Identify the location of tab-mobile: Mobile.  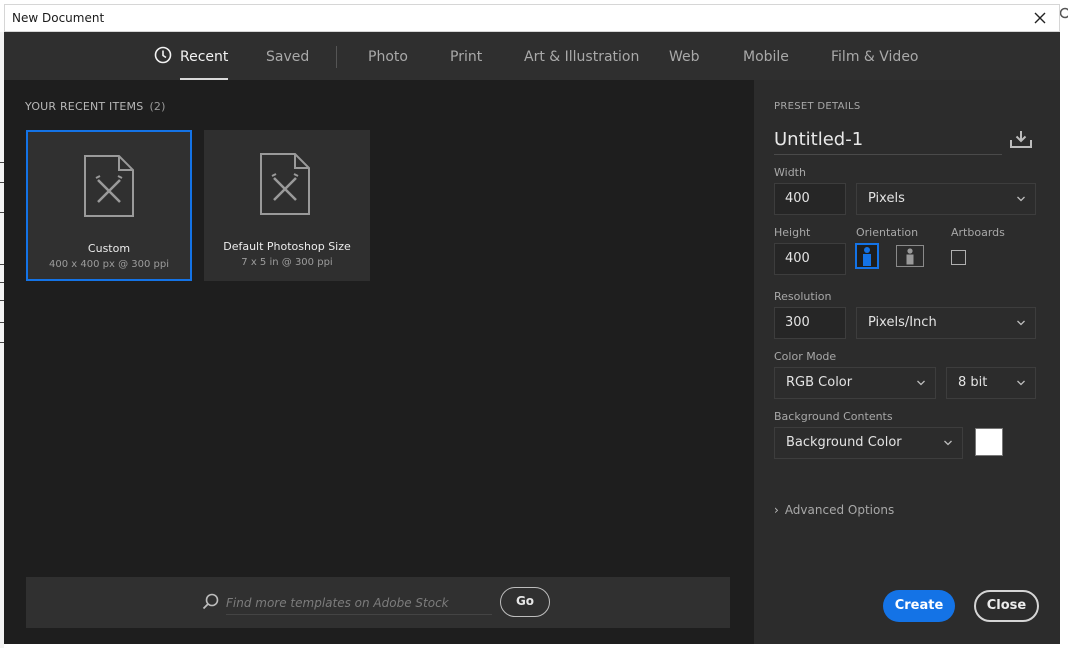
(766, 56).